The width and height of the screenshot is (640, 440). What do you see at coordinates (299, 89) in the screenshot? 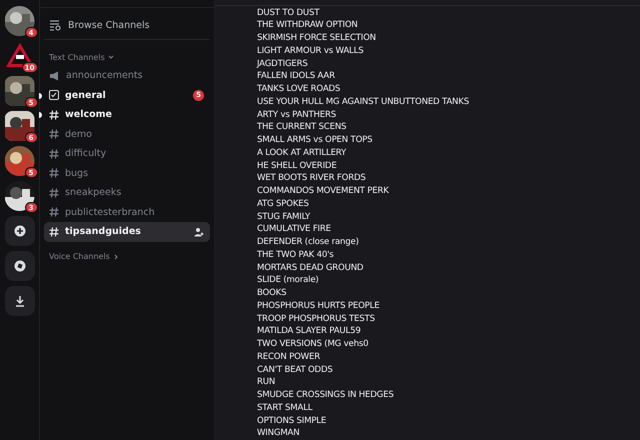
I see `message-text: TANKS LOVE ROADS` at bounding box center [299, 89].